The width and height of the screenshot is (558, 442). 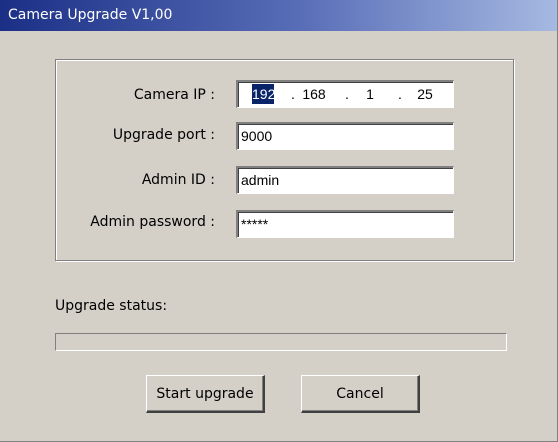 I want to click on admin-id-label: Admin ID :, so click(x=178, y=180).